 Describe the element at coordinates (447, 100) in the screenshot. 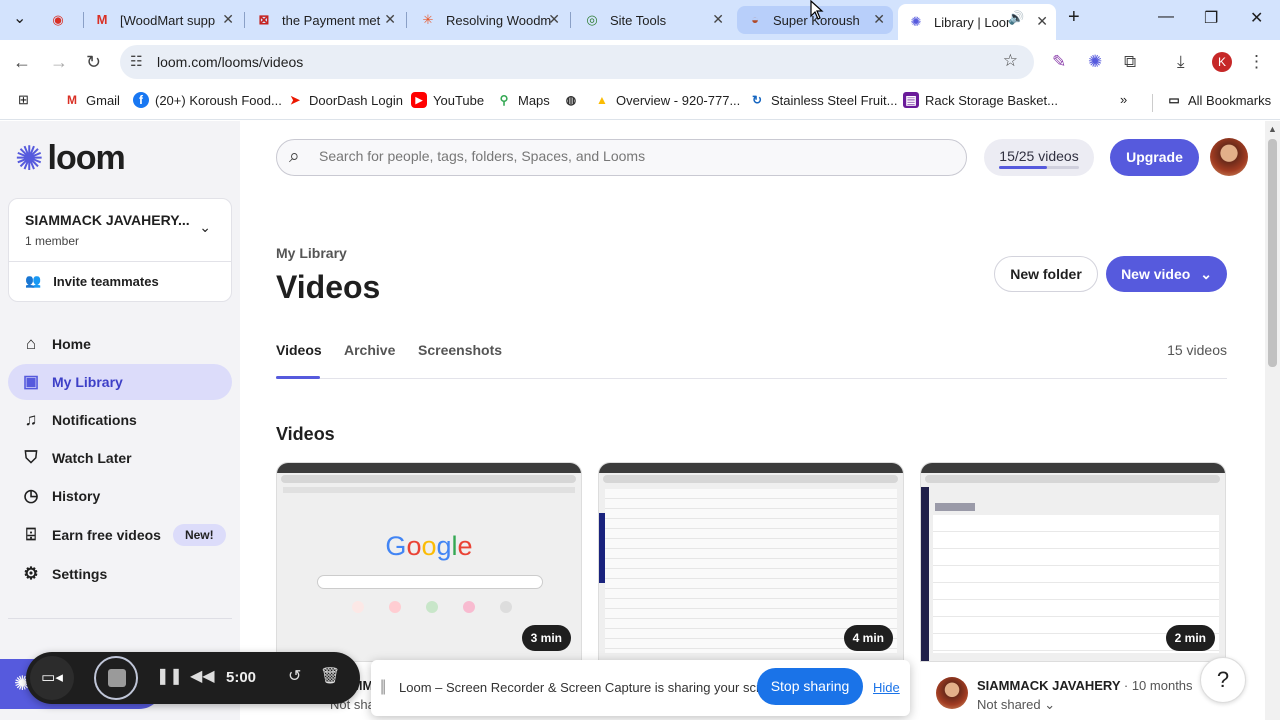

I see `bookmark-youtube: ▶ YouTube` at that location.